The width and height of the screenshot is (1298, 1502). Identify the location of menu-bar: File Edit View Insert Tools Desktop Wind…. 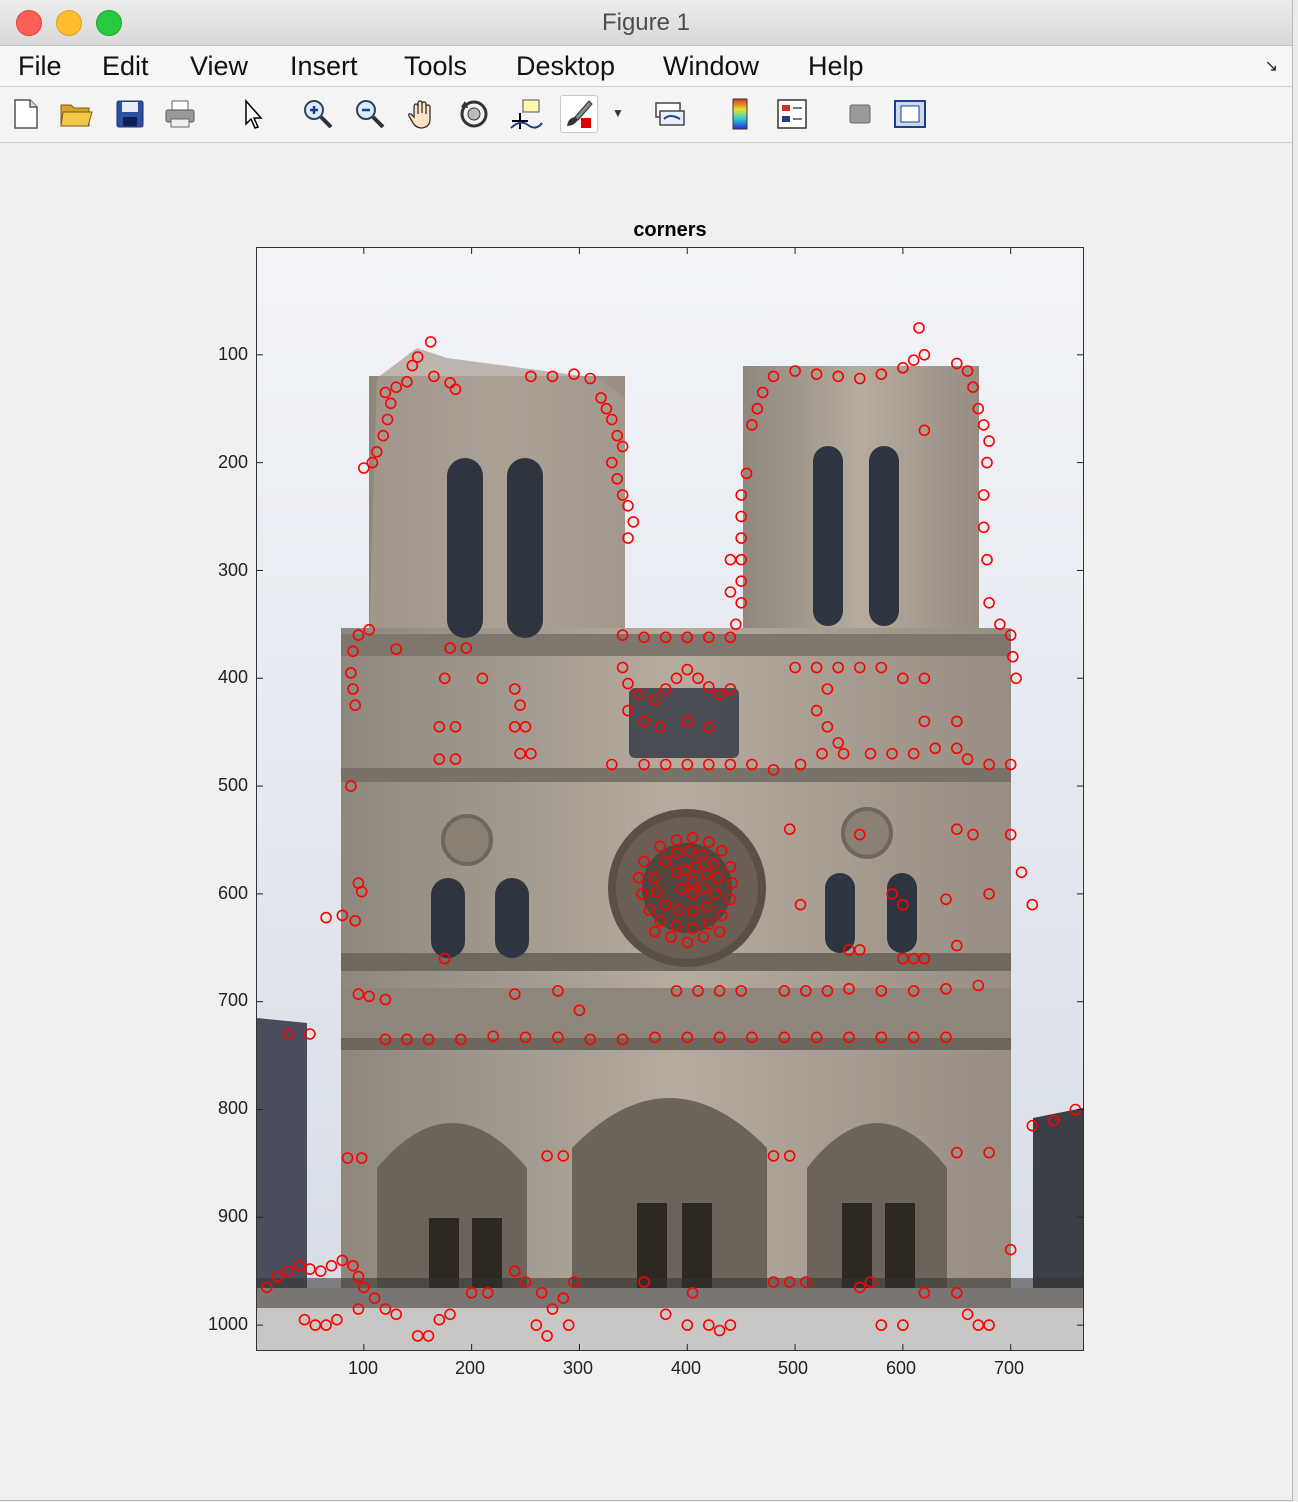
(646, 66).